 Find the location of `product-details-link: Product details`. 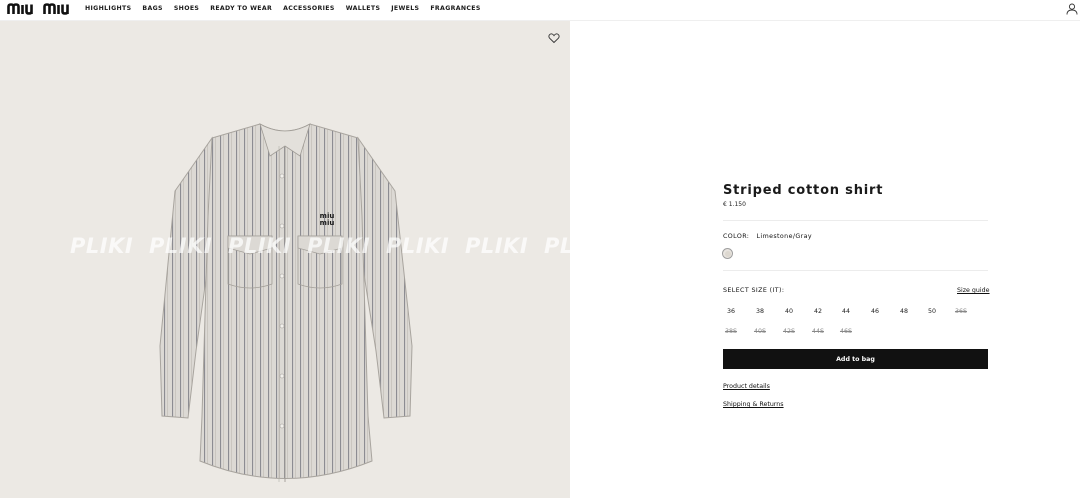

product-details-link: Product details is located at coordinates (746, 386).